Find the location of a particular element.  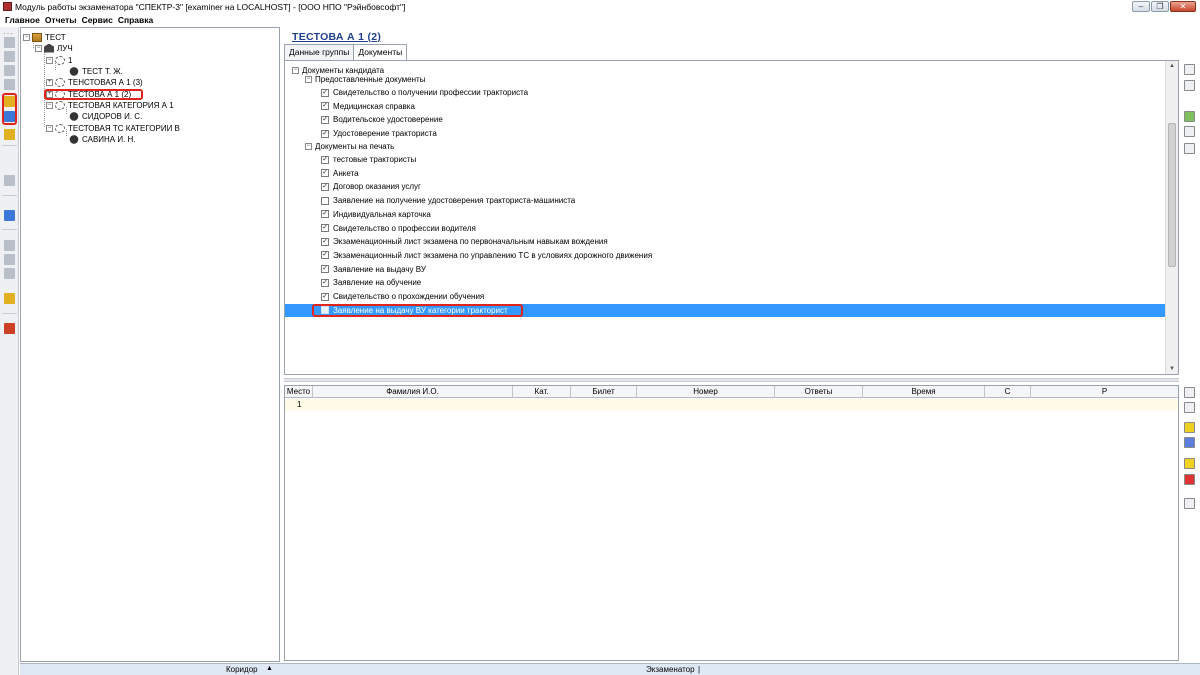

tree-item-person: СИДОРОВ И. С. is located at coordinates (105, 116).